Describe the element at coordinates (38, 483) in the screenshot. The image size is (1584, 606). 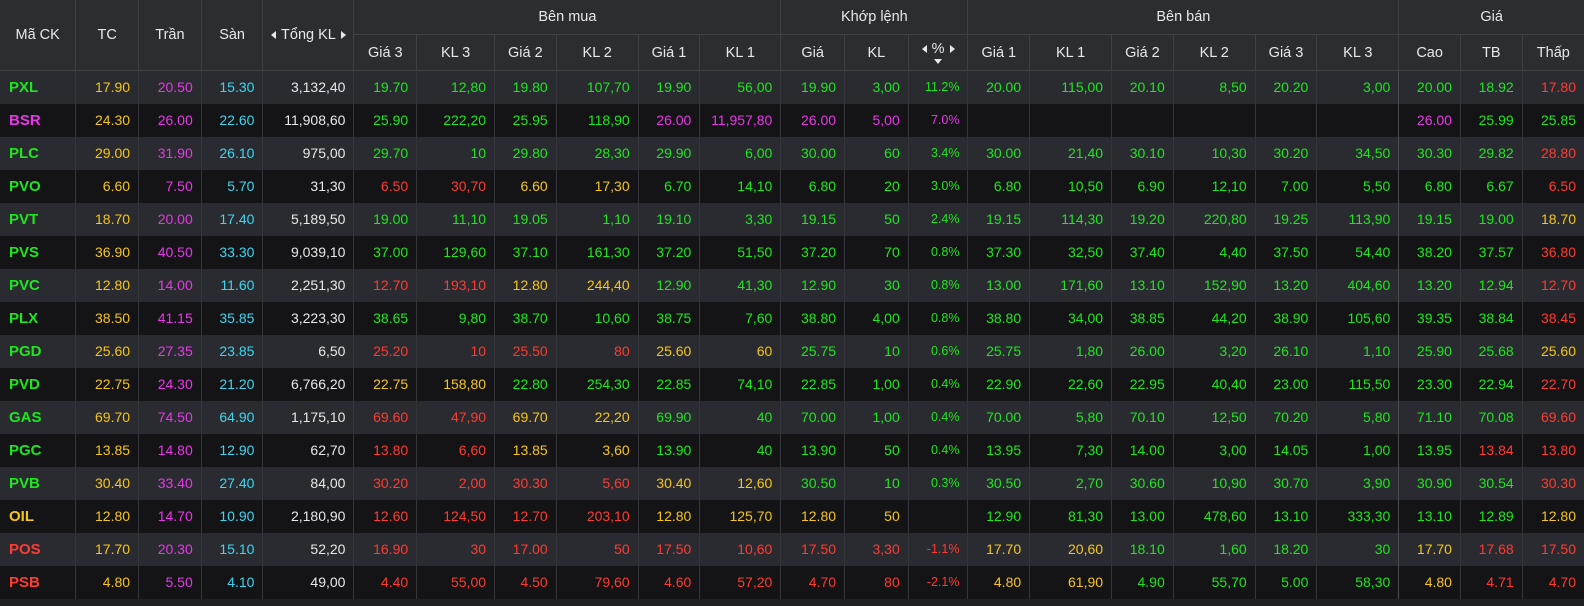
I see `cell-symbol: PVB` at that location.